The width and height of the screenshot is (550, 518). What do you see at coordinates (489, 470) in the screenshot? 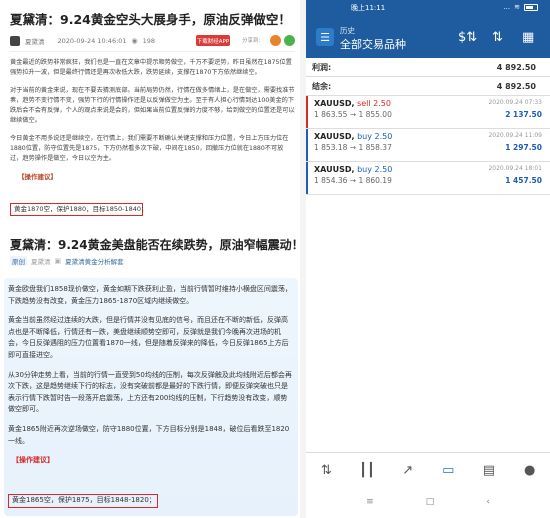
I see `news-icon: ▤` at bounding box center [489, 470].